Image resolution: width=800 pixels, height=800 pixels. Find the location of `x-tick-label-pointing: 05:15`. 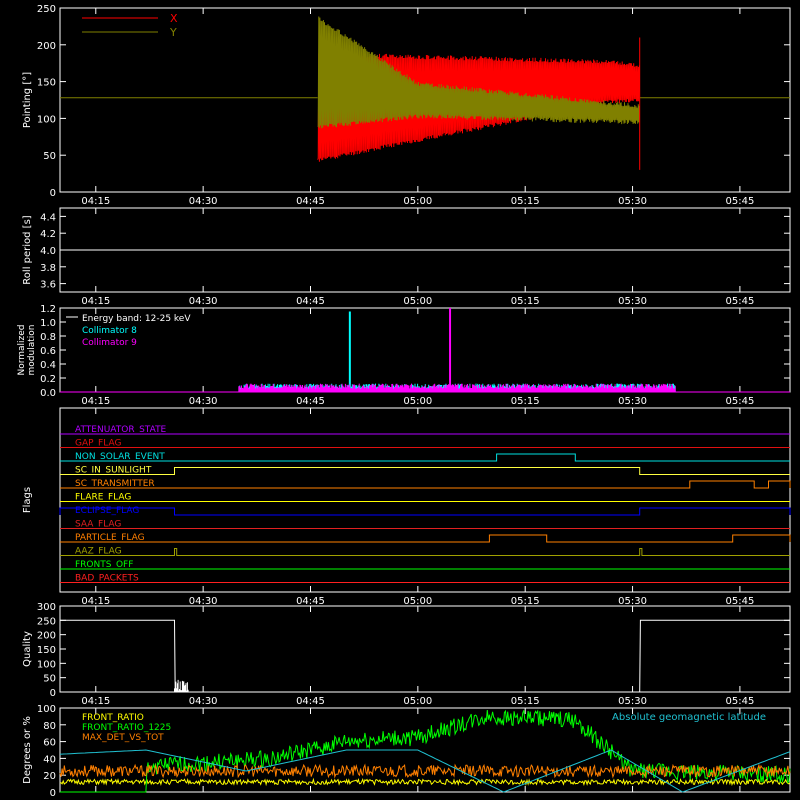

x-tick-label-pointing: 05:15 is located at coordinates (525, 201).